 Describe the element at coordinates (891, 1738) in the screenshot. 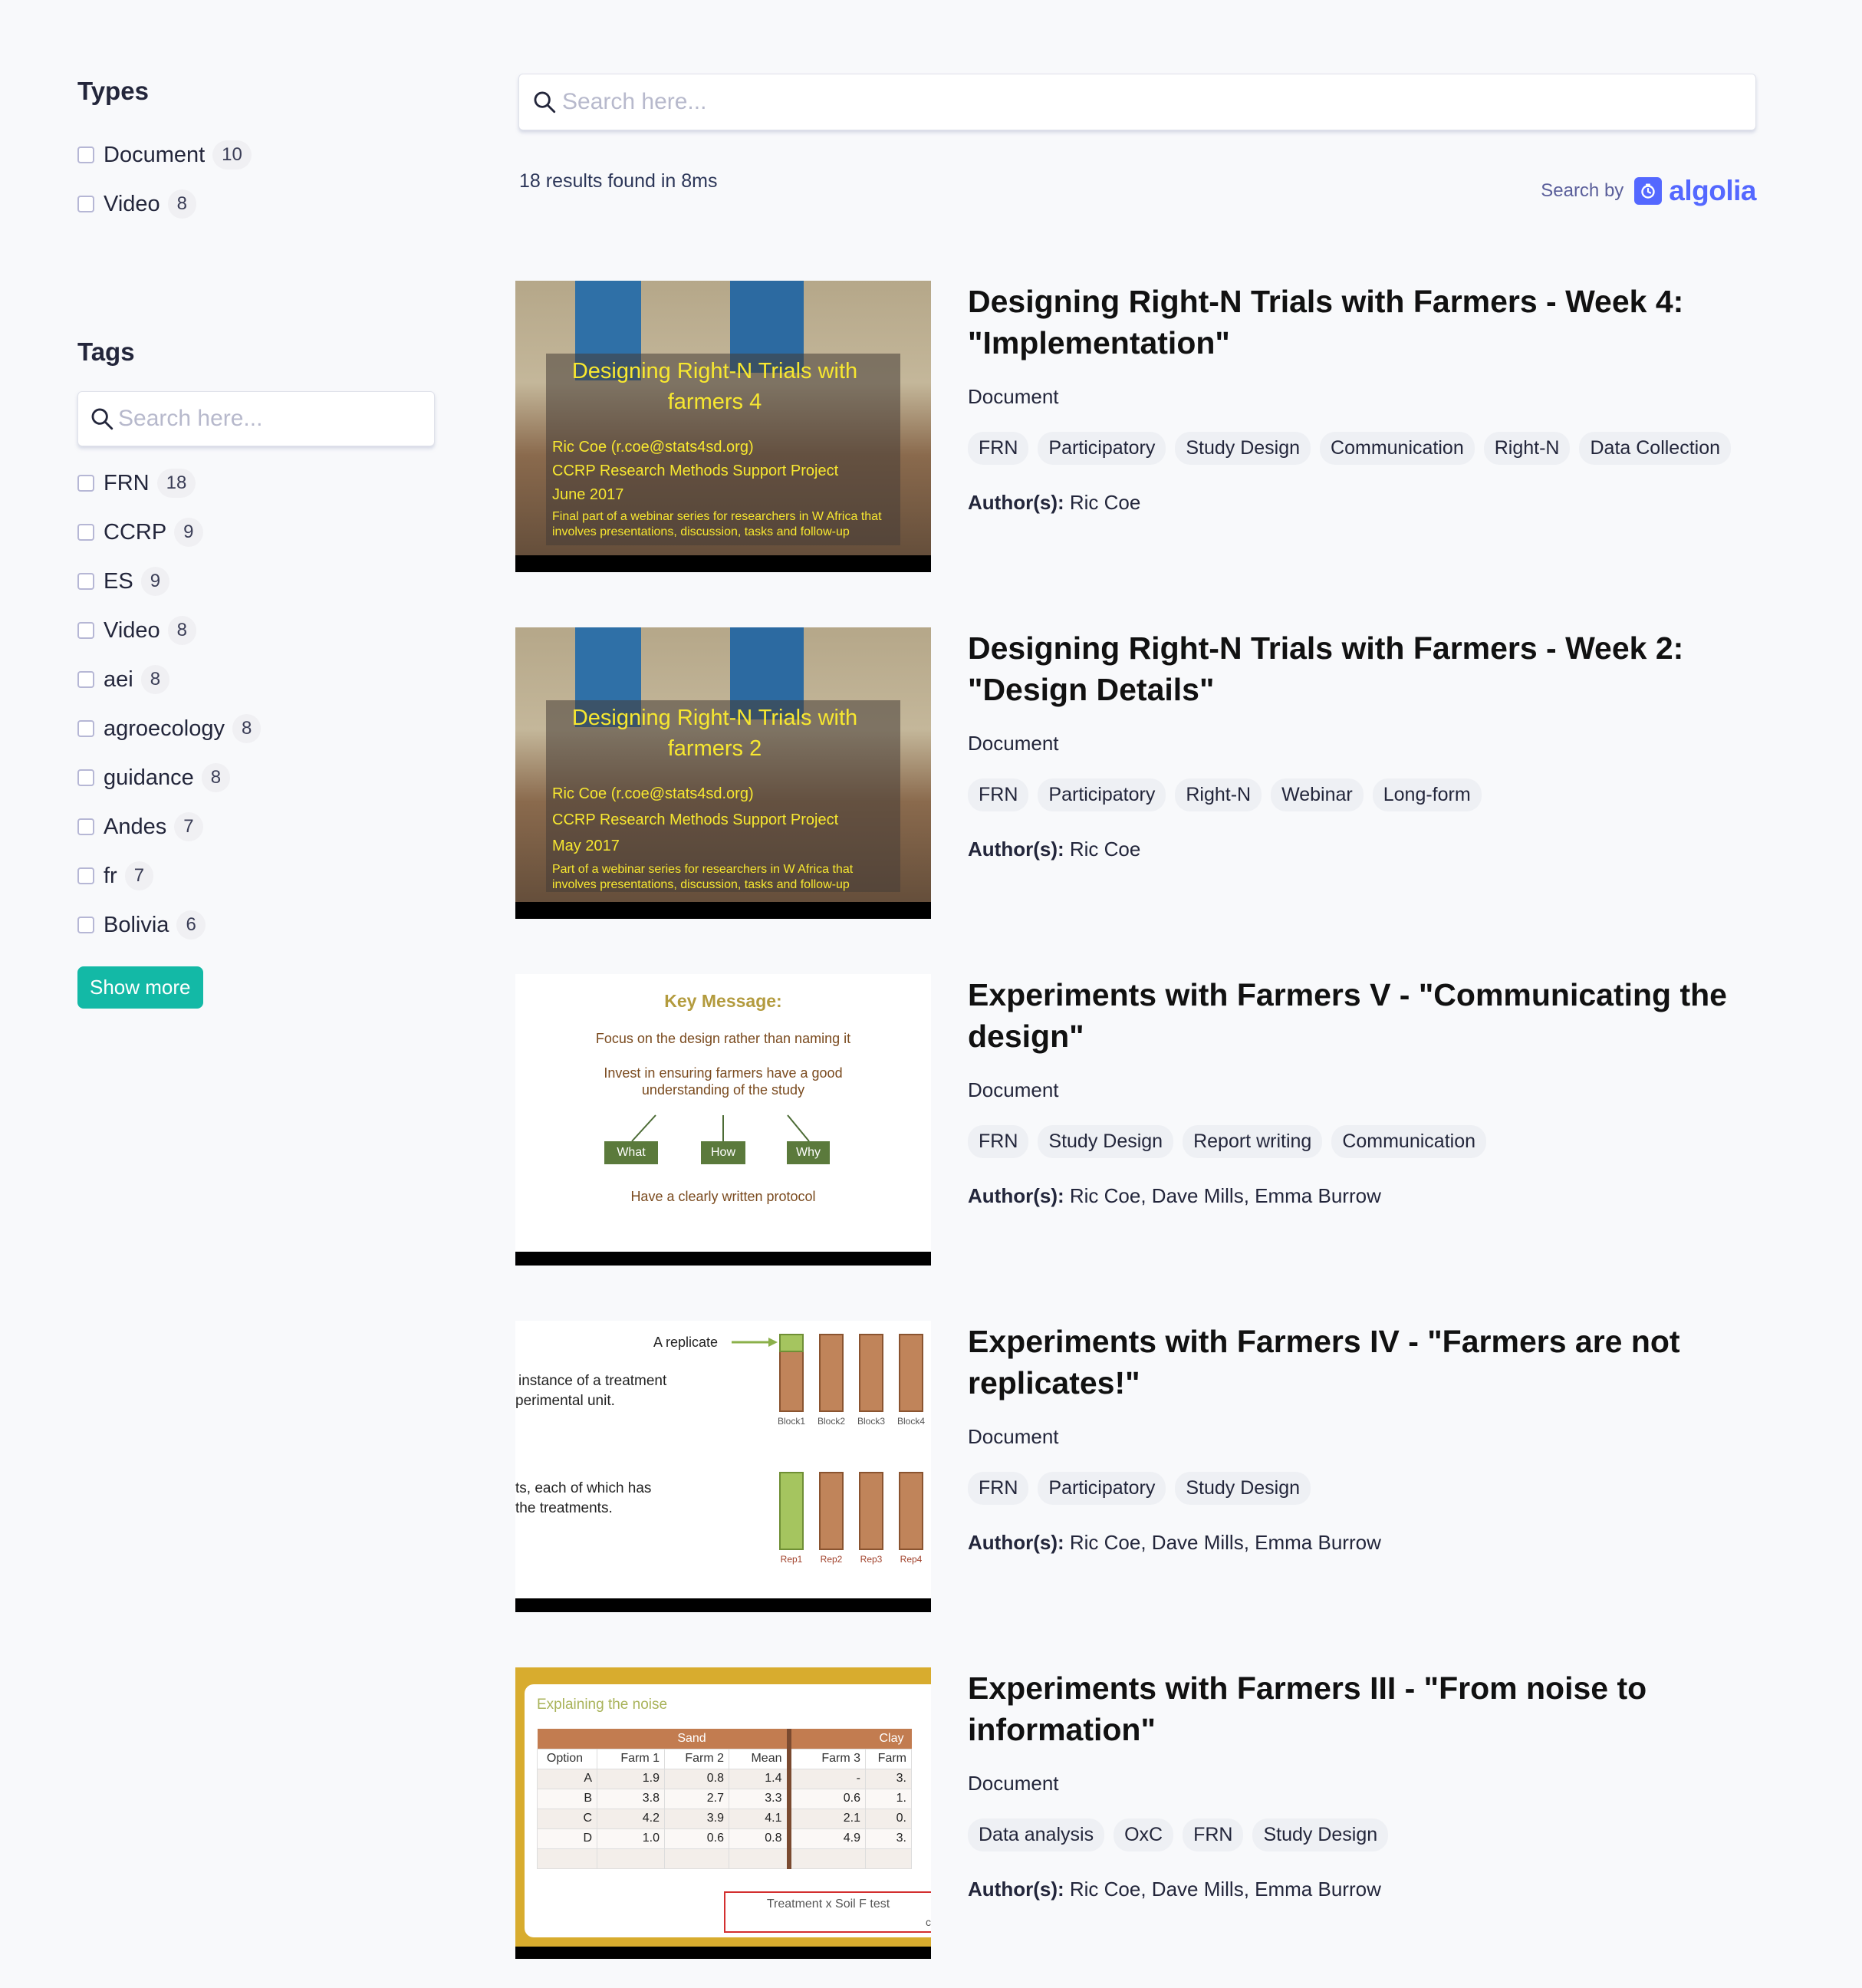

I see `table-group: Clay` at that location.